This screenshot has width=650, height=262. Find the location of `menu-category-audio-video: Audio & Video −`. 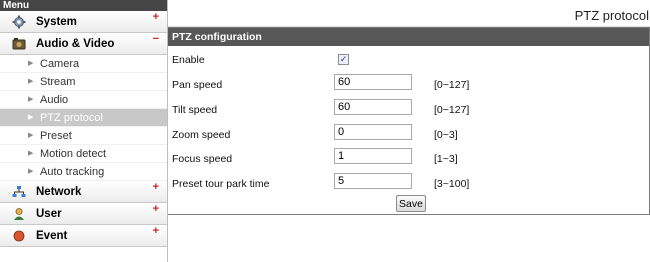

menu-category-audio-video: Audio & Video − is located at coordinates (83, 44).